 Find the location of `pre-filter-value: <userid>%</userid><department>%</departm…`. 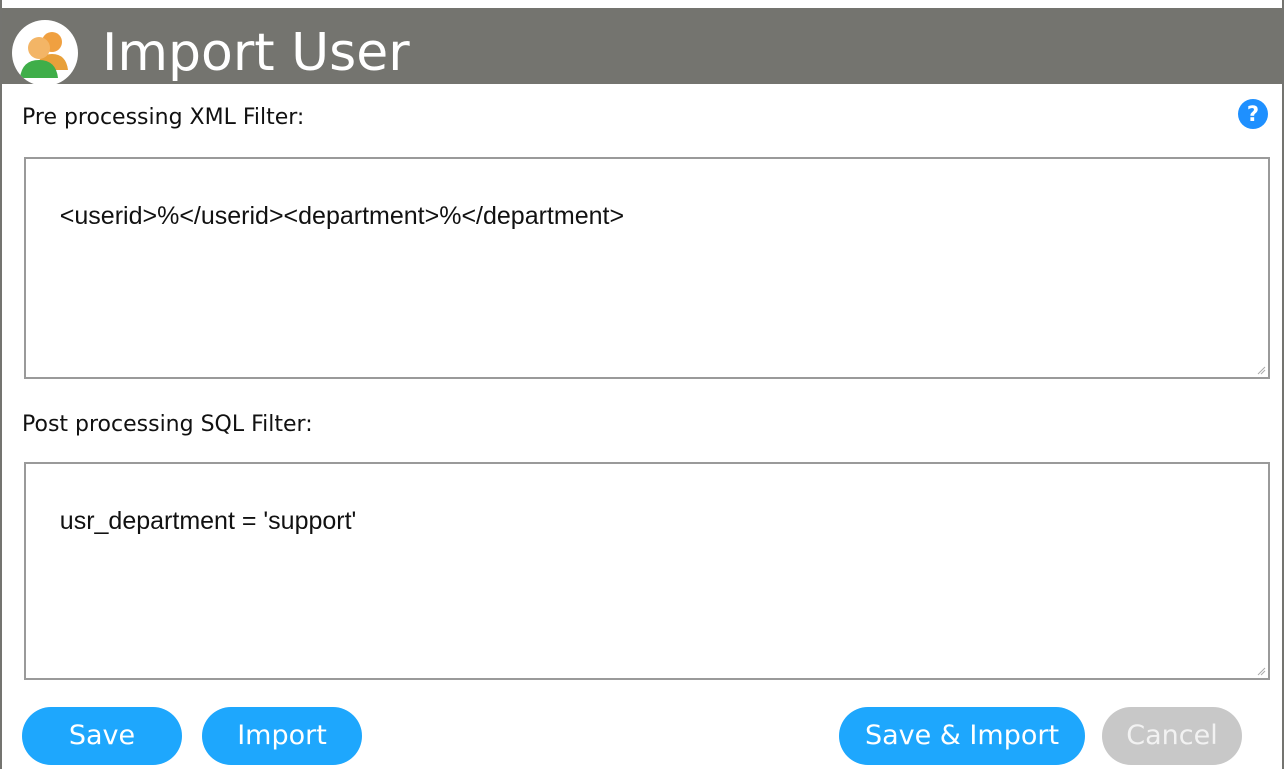

pre-filter-value: <userid>%</userid><department>%</departm… is located at coordinates (342, 216).